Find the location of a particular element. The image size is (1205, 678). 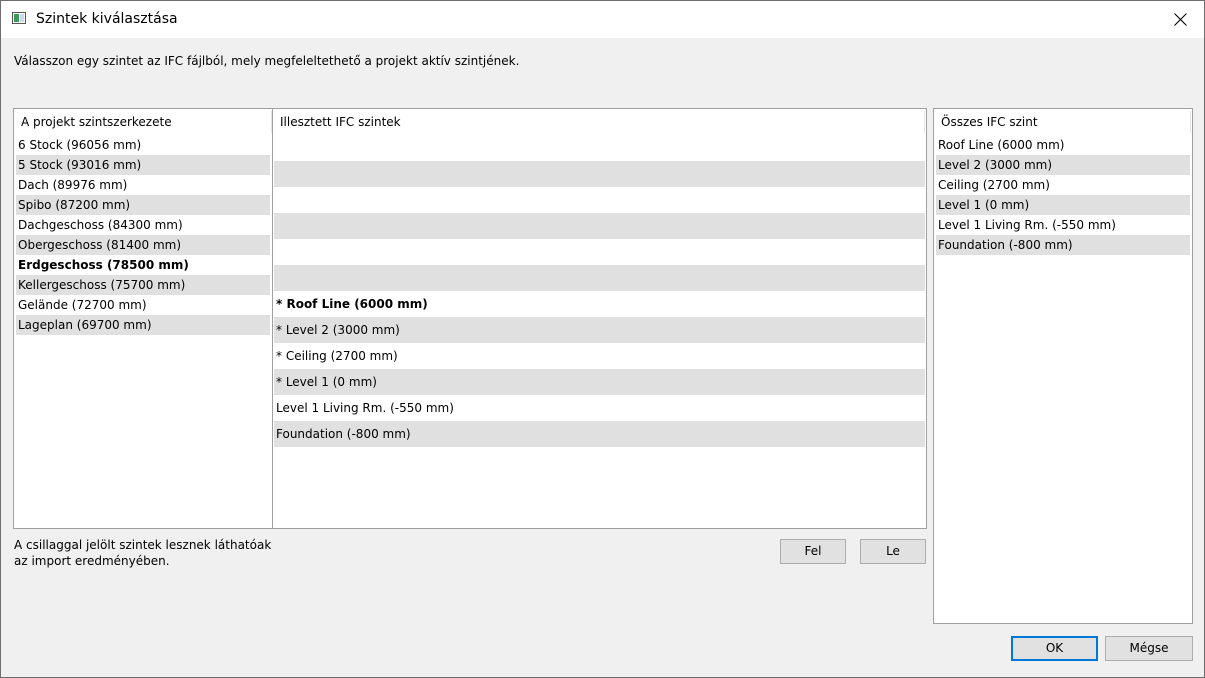

all-ifc-levels-header: Összes IFC szint is located at coordinates (989, 122).